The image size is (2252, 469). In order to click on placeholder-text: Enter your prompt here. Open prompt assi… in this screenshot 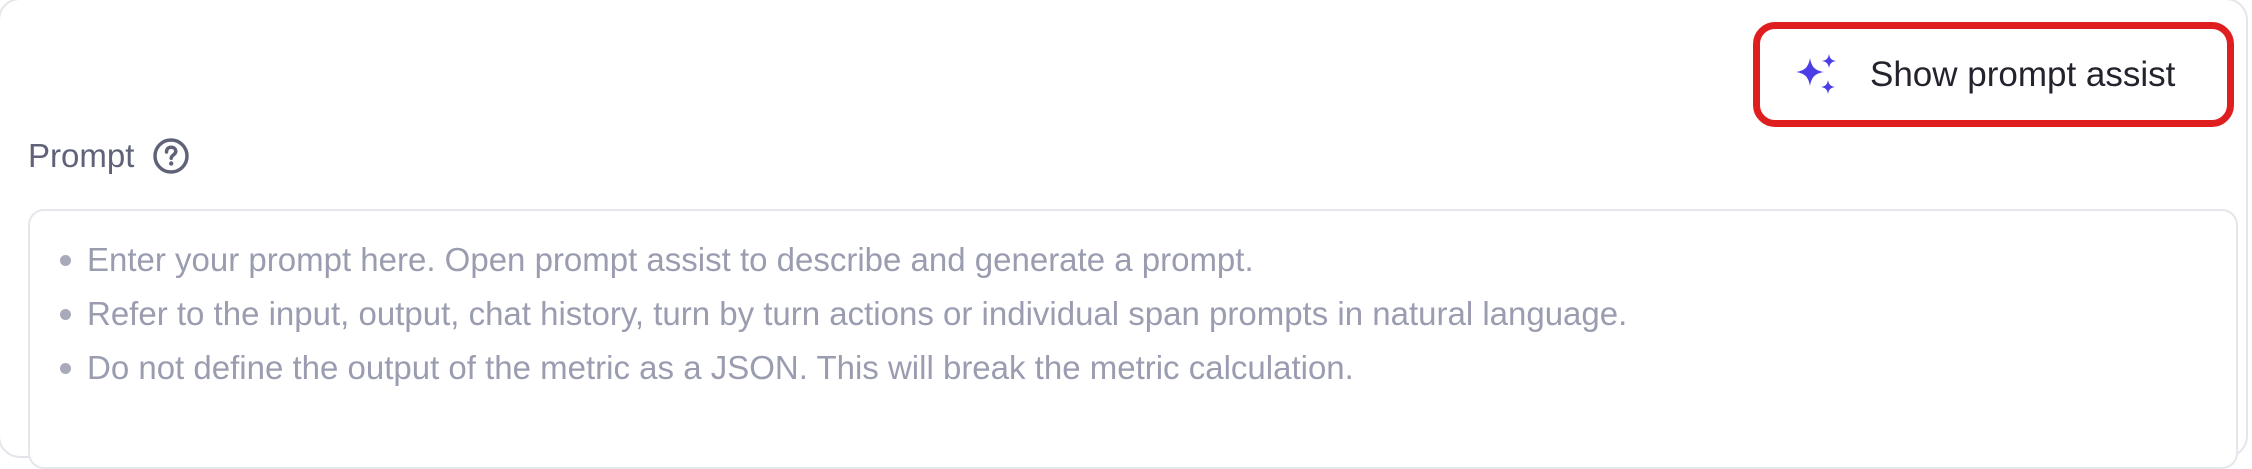, I will do `click(670, 259)`.